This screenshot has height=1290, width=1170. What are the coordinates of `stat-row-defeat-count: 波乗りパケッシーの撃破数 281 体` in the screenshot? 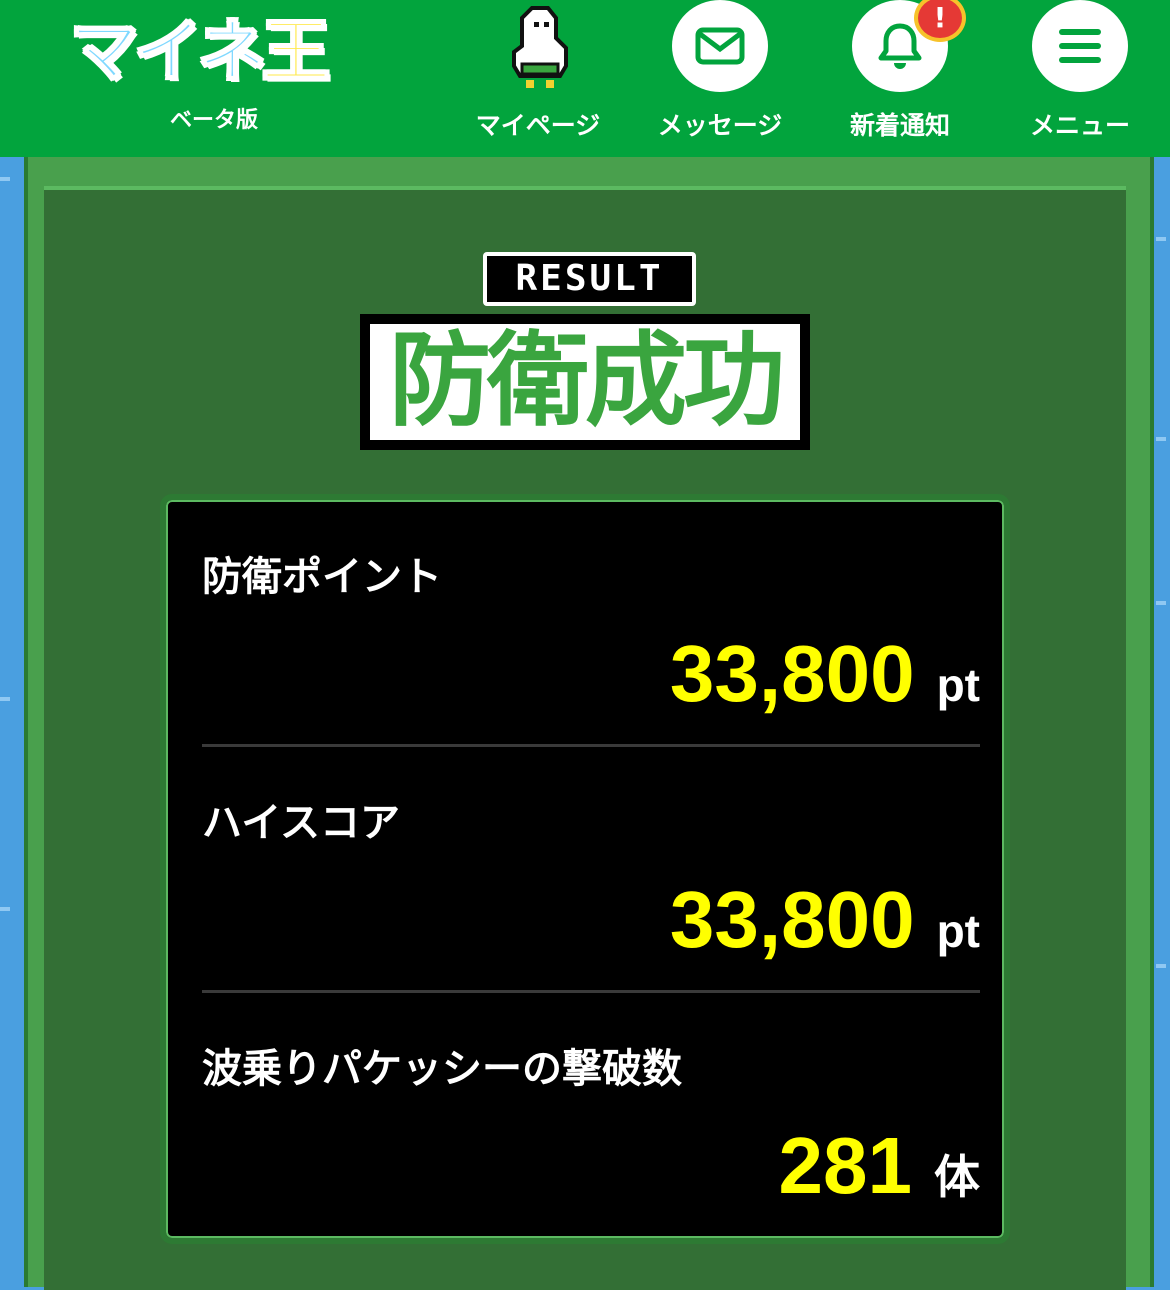 It's located at (591, 1136).